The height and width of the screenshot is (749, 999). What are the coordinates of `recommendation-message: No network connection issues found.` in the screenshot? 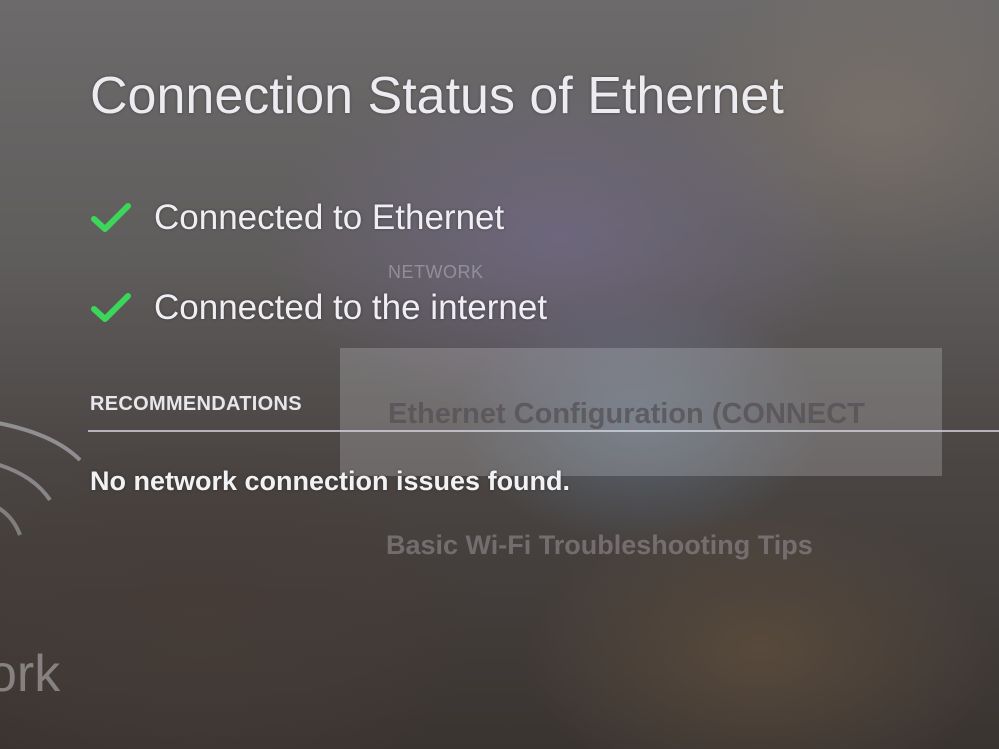 It's located at (330, 481).